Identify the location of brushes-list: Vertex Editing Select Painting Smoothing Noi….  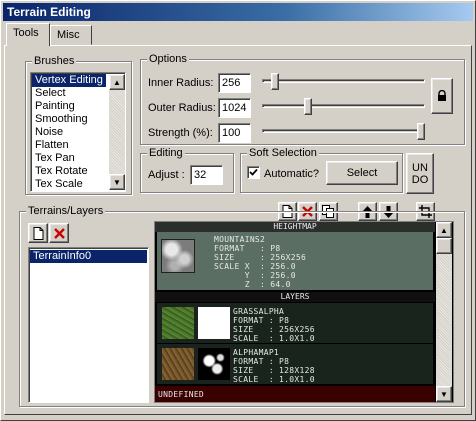
(78, 132).